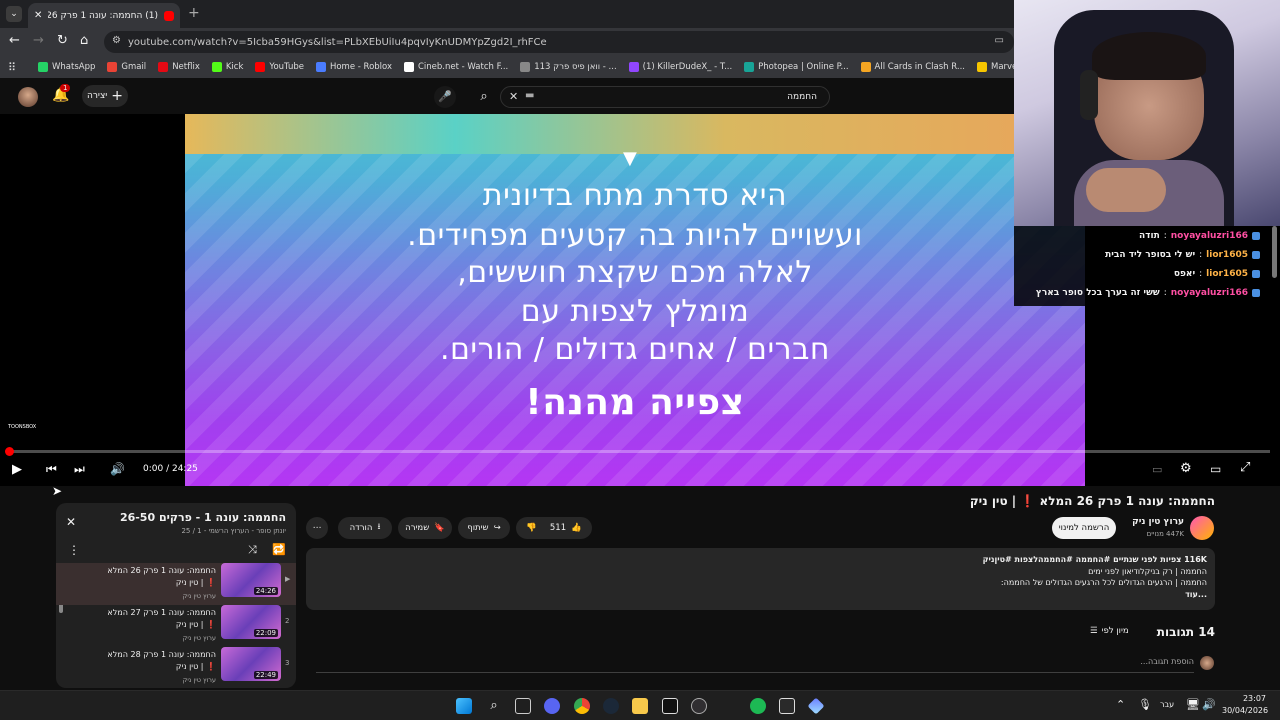  What do you see at coordinates (1137, 235) in the screenshot?
I see `chat-message: noyayaluzri166: תודה` at bounding box center [1137, 235].